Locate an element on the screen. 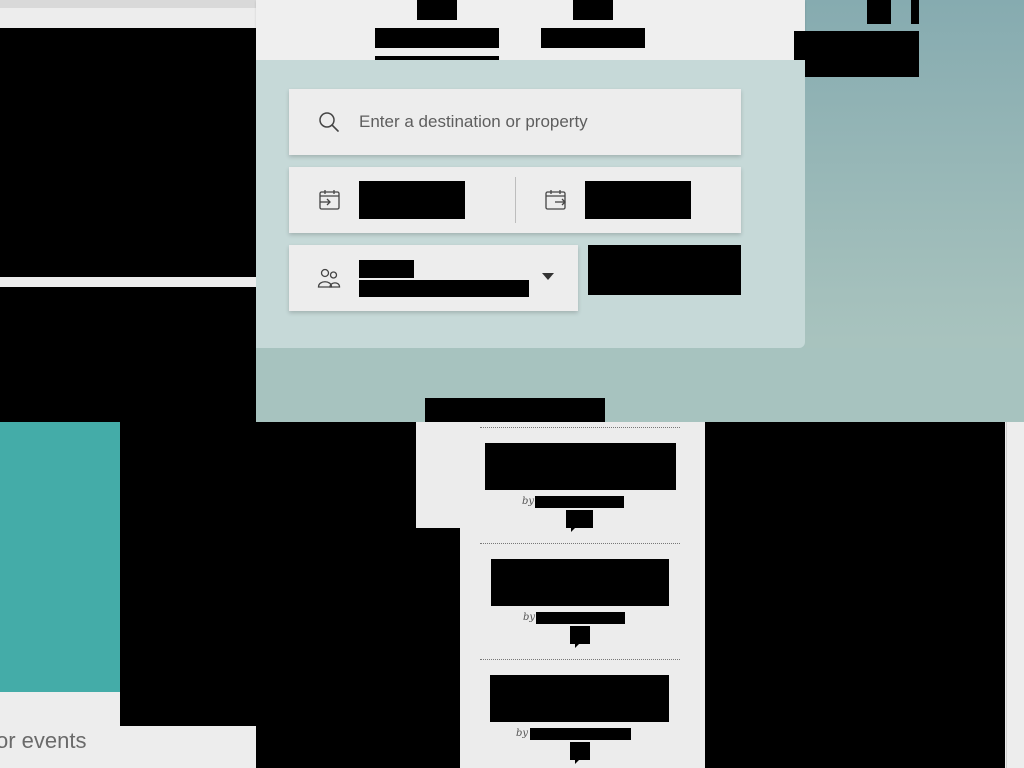  tab-label-active is located at coordinates (437, 38).